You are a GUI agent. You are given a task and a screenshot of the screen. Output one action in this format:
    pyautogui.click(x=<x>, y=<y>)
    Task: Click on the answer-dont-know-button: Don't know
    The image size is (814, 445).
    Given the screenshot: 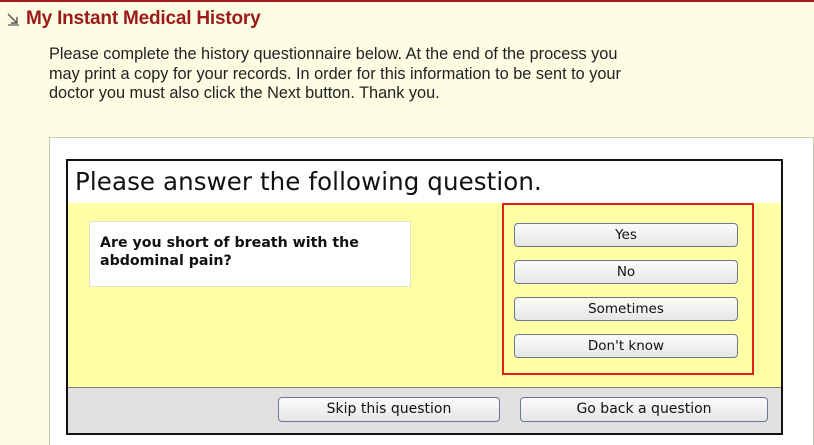 What is the action you would take?
    pyautogui.click(x=626, y=346)
    